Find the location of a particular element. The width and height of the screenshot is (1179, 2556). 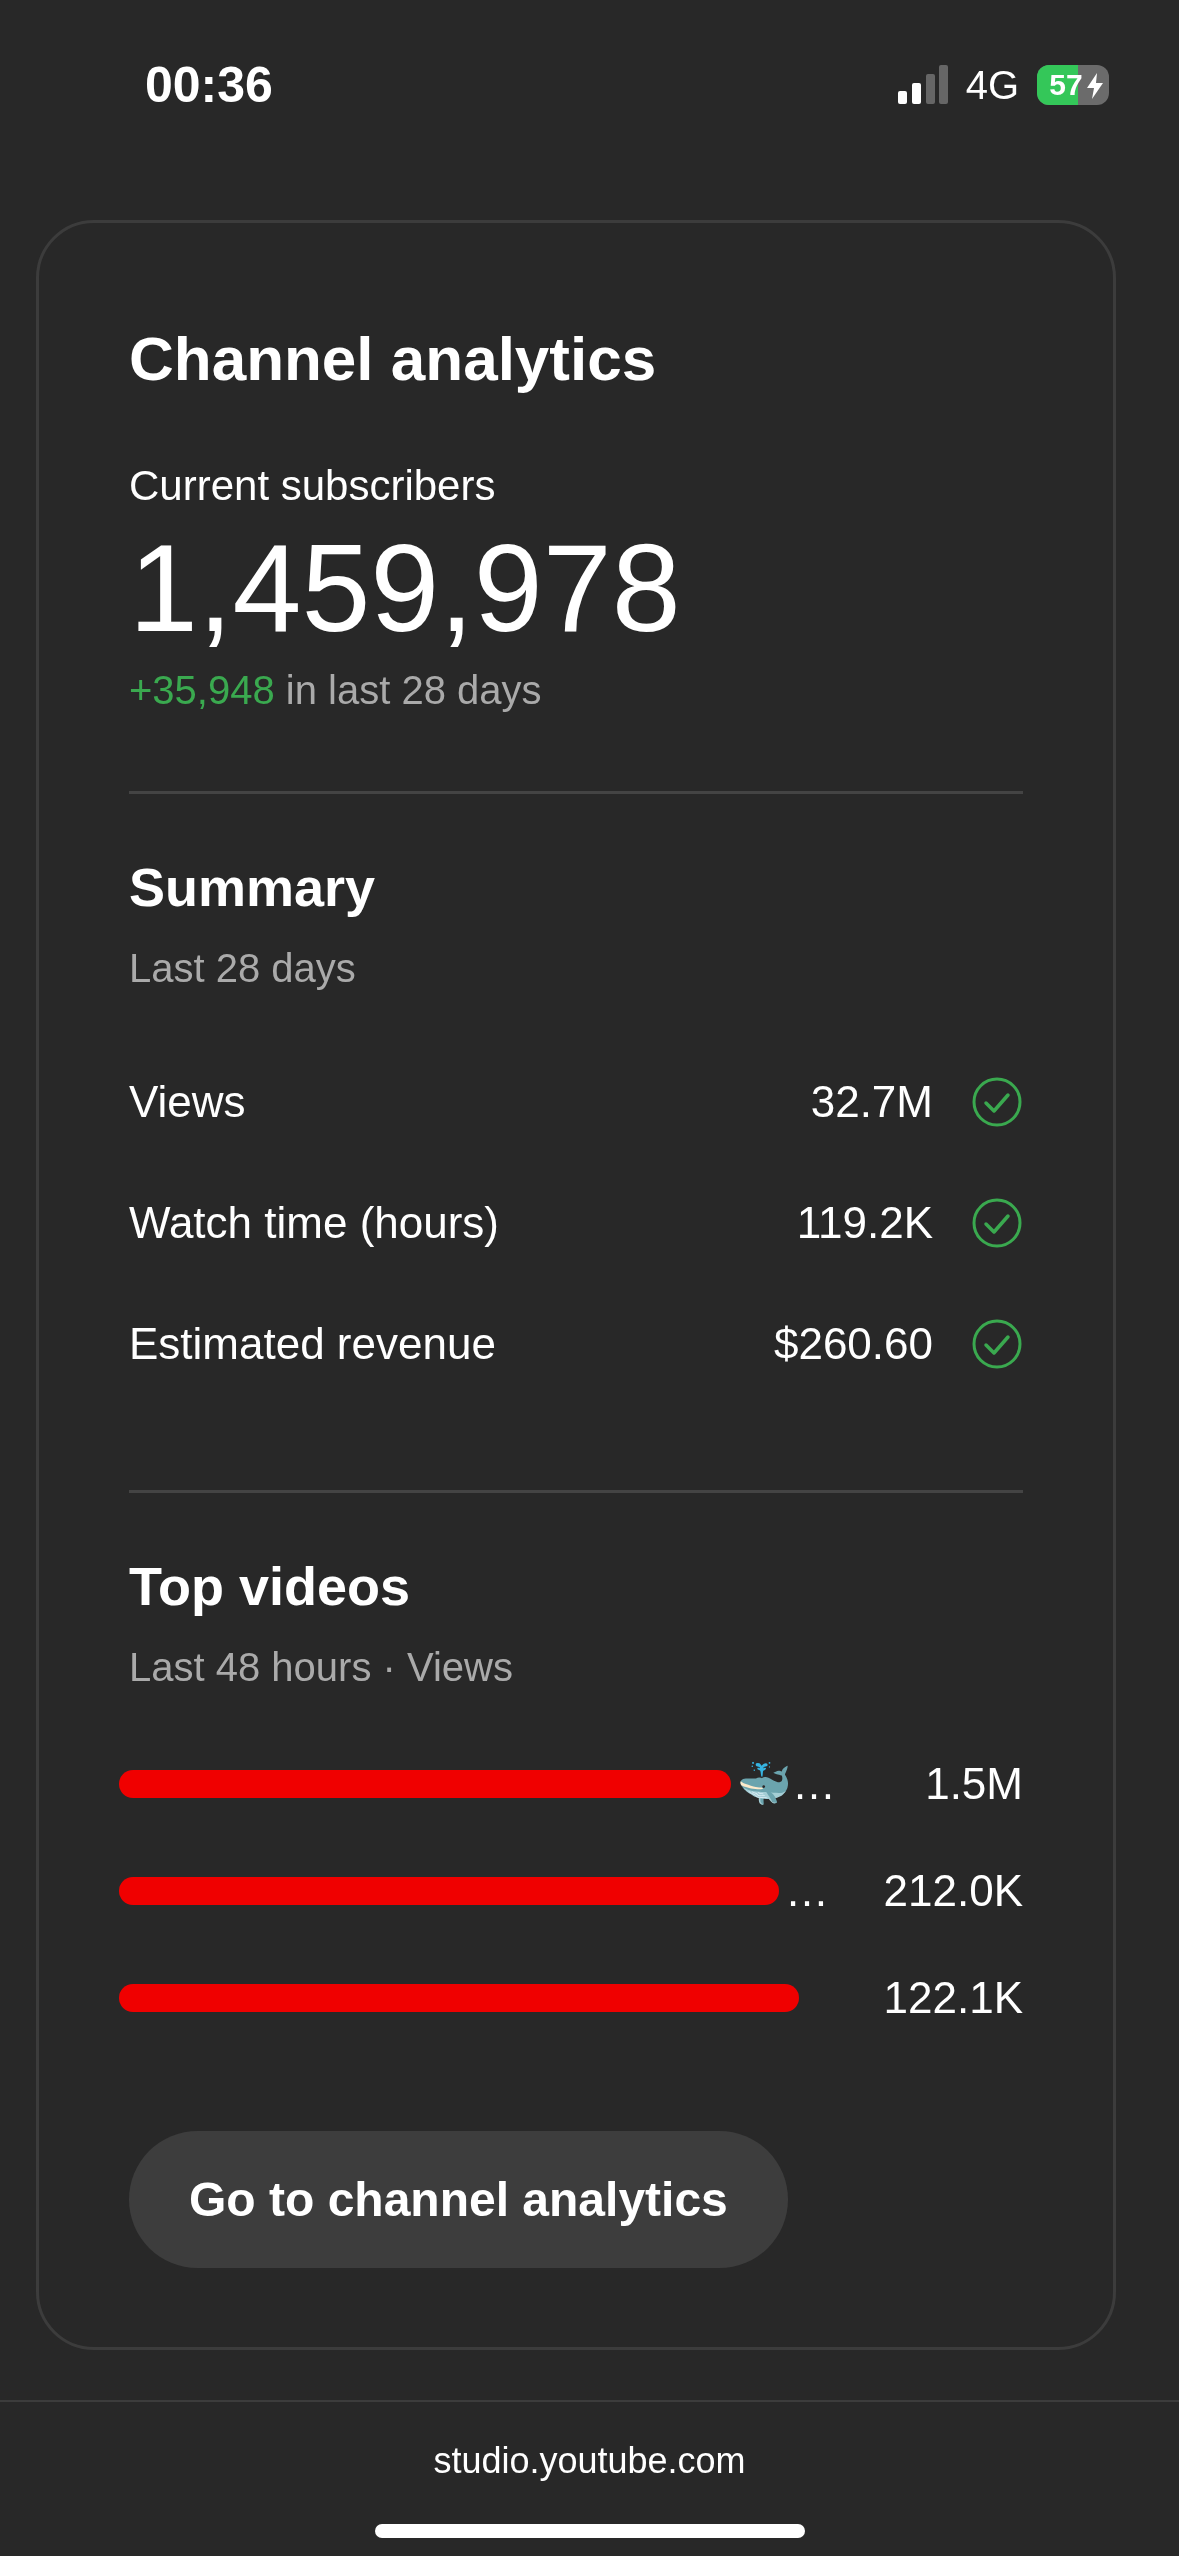

subscriber-count: 1,459,978 is located at coordinates (405, 588).